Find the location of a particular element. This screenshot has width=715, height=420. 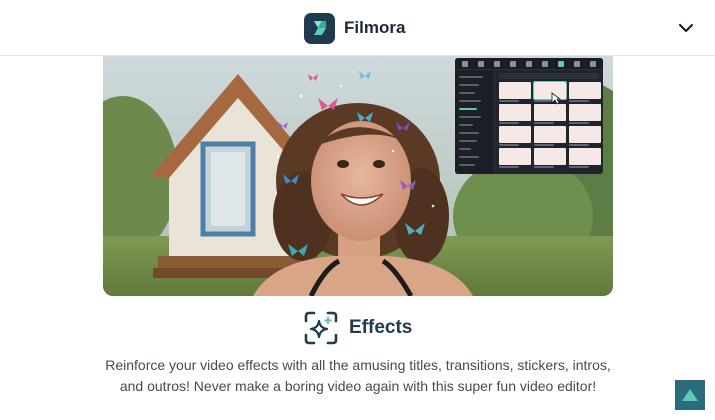

panel-sidebar is located at coordinates (475, 122).